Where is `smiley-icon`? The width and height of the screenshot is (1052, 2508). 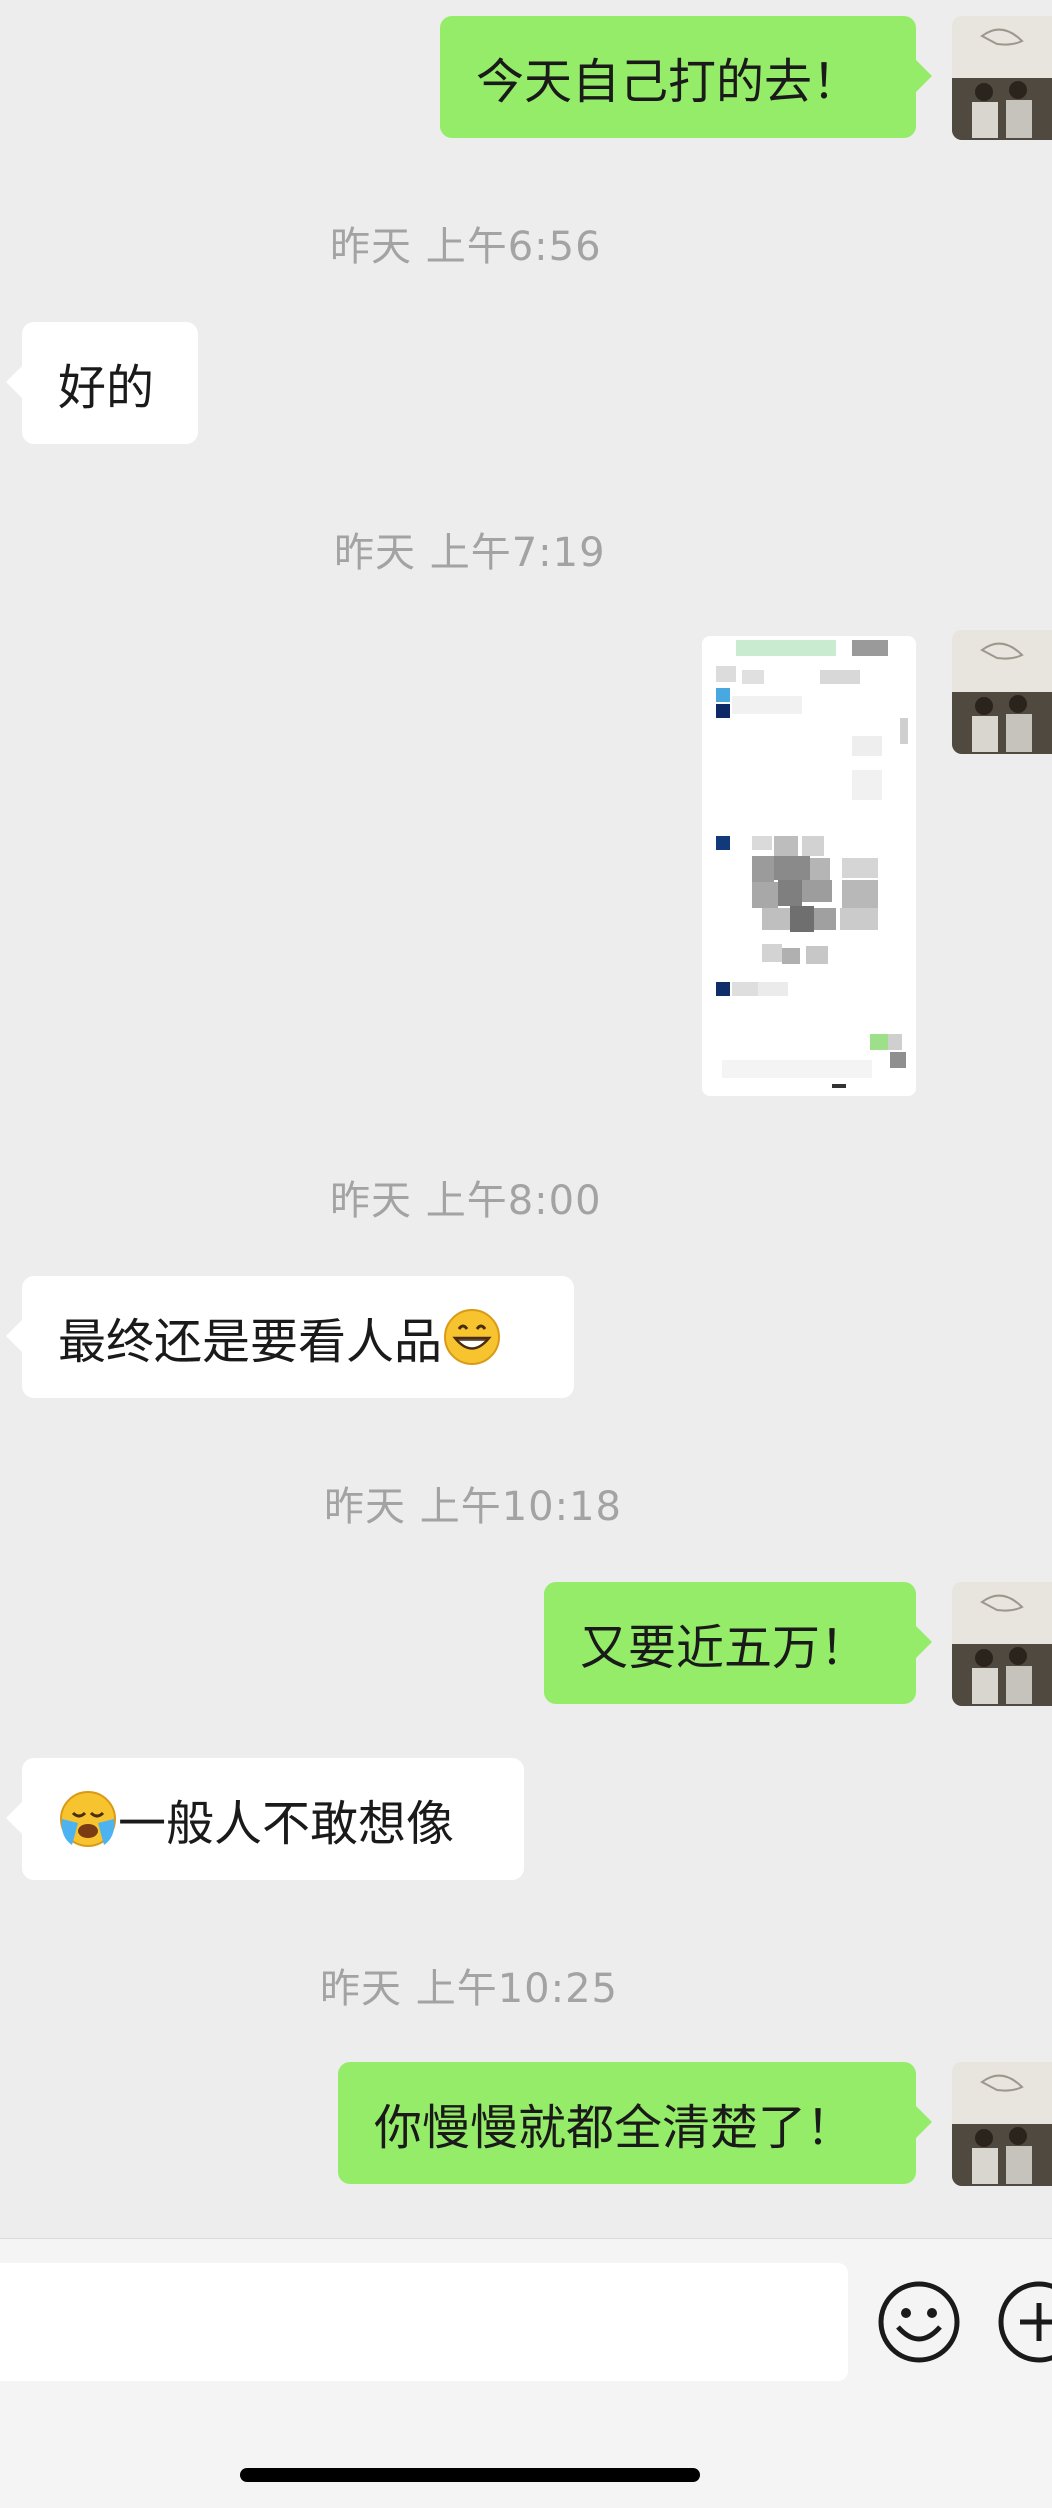 smiley-icon is located at coordinates (919, 2322).